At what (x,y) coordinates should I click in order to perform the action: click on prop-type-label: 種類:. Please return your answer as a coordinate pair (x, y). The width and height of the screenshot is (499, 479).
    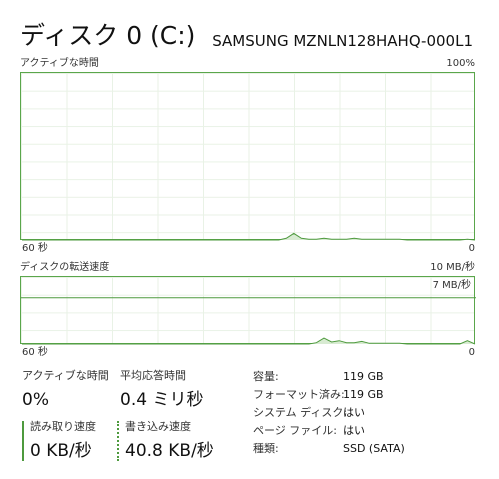
    Looking at the image, I should click on (266, 448).